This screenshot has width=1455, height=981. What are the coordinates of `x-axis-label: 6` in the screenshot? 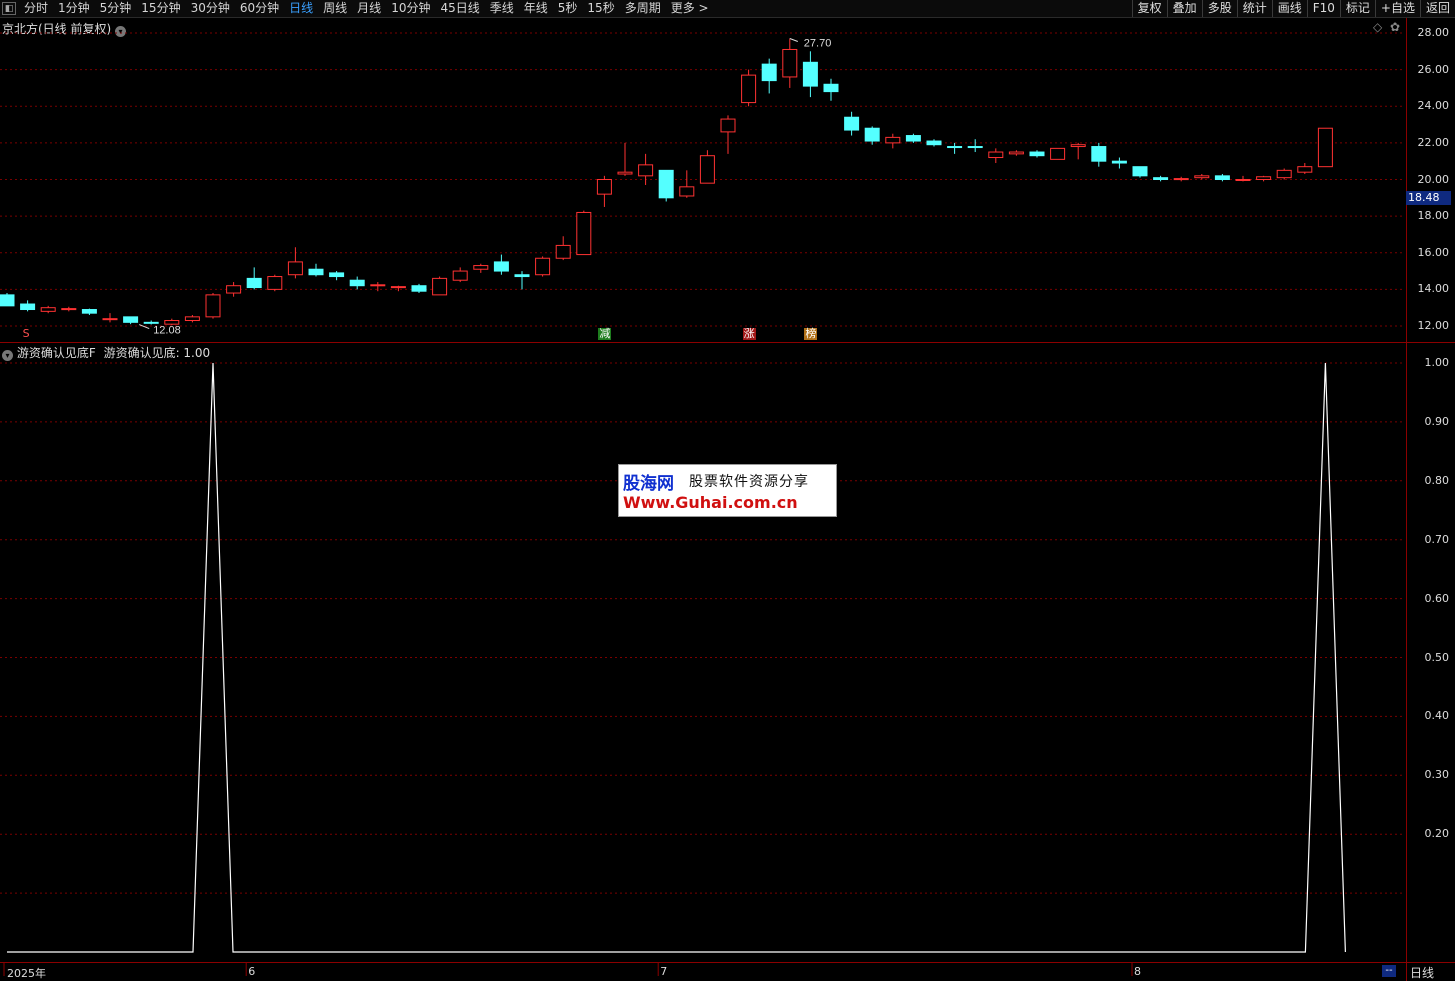 It's located at (252, 971).